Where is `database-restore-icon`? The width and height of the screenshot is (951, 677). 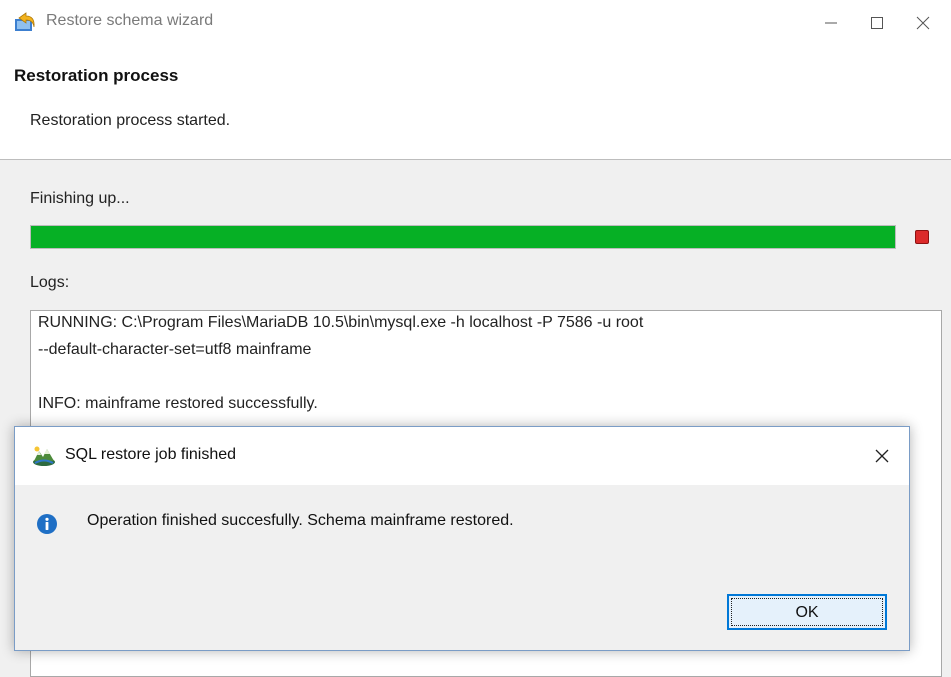 database-restore-icon is located at coordinates (44, 456).